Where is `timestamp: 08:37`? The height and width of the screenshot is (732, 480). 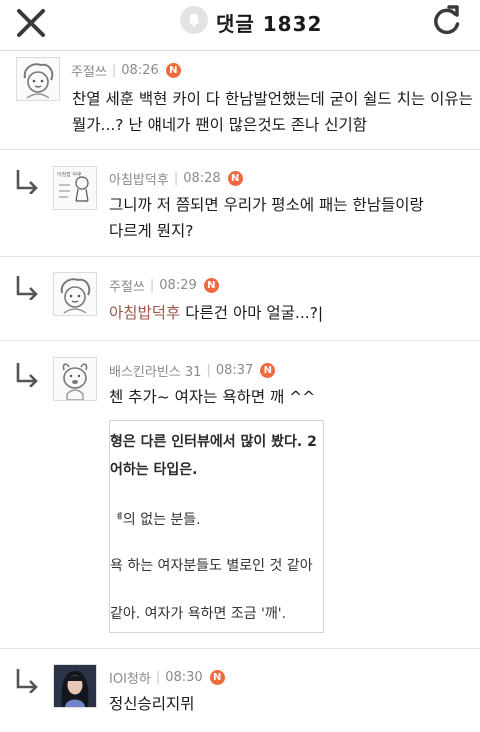
timestamp: 08:37 is located at coordinates (234, 370).